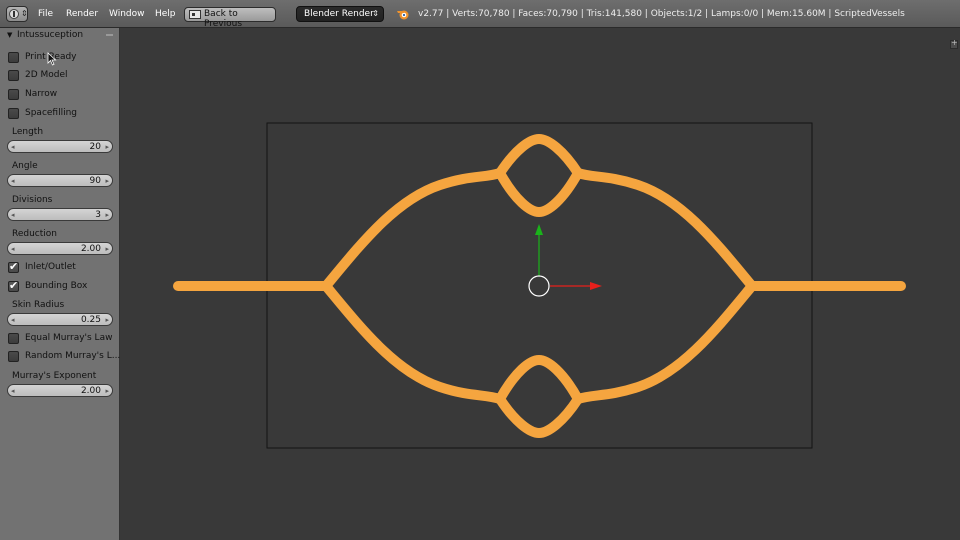 The image size is (960, 540). What do you see at coordinates (539, 175) in the screenshot?
I see `vessel-upper-loop` at bounding box center [539, 175].